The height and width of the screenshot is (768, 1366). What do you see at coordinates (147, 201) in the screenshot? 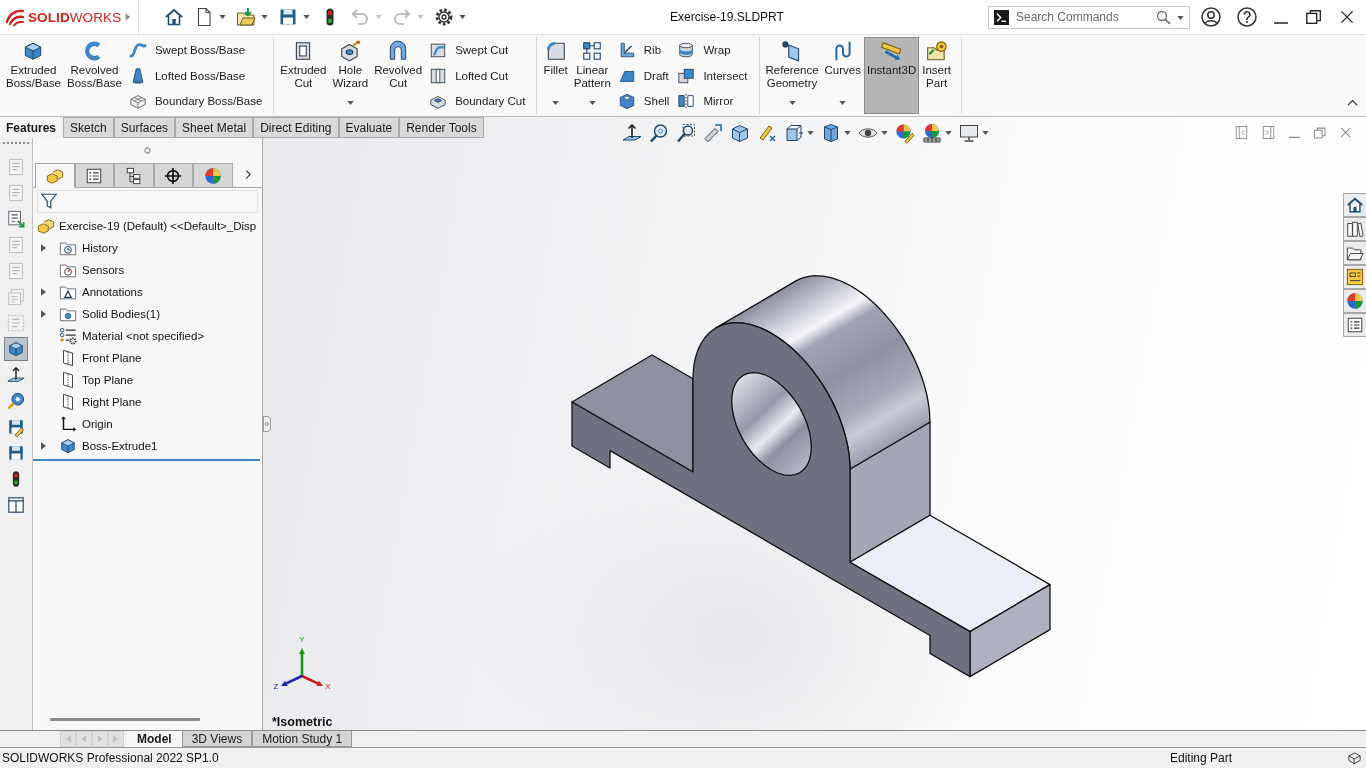
I see `filter-field` at bounding box center [147, 201].